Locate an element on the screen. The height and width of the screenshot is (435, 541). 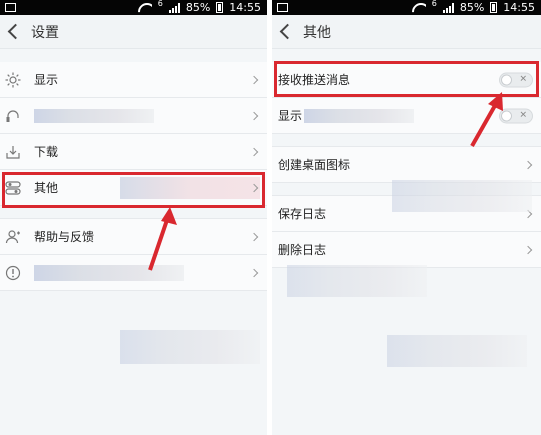
setting-label: 创建桌面图标 is located at coordinates (314, 165).